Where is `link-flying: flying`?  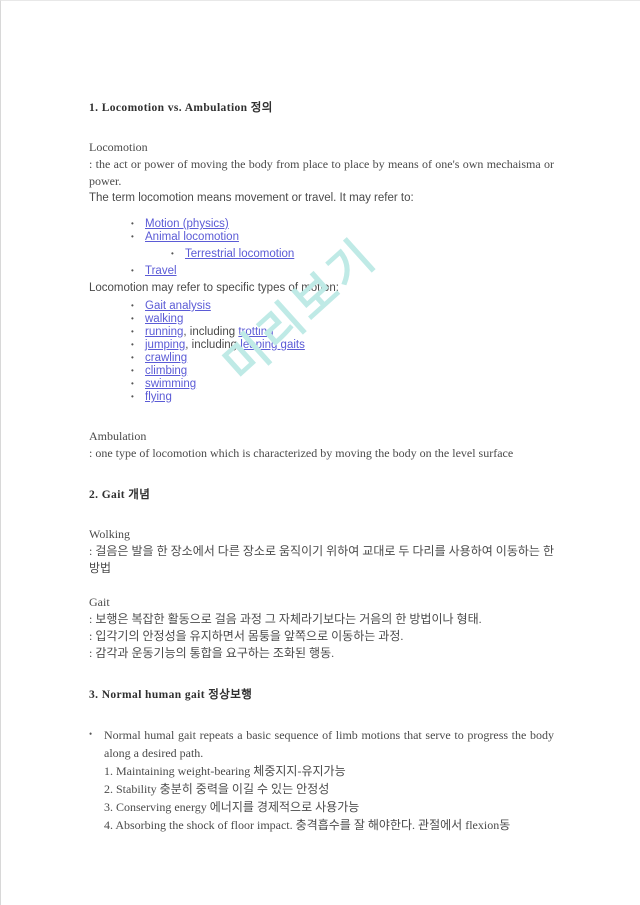
link-flying: flying is located at coordinates (158, 397).